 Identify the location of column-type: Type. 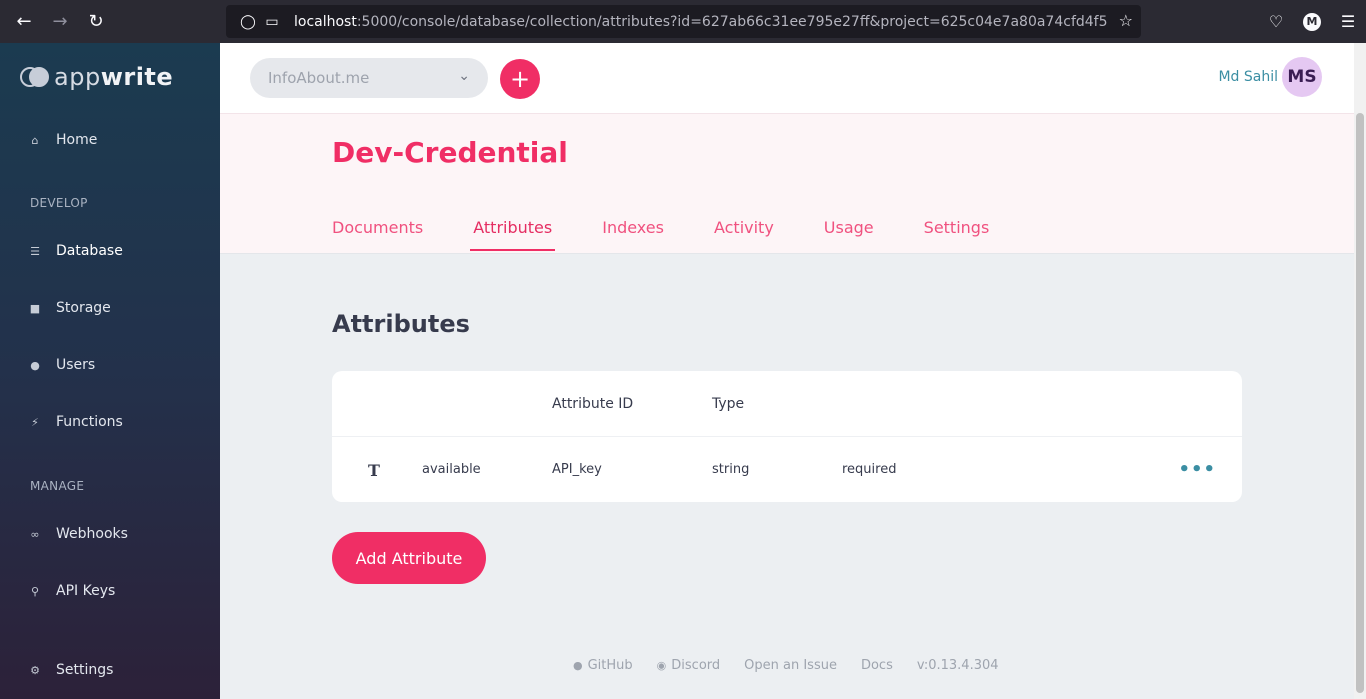
(728, 404).